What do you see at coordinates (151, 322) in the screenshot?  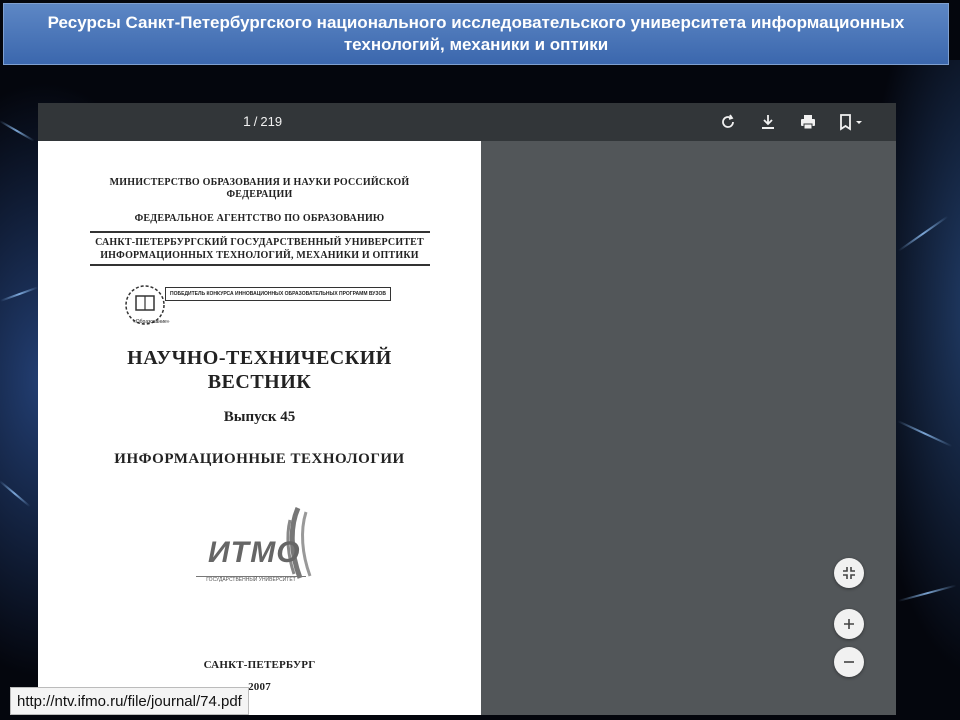 I see `emblem-caption: «Образование»` at bounding box center [151, 322].